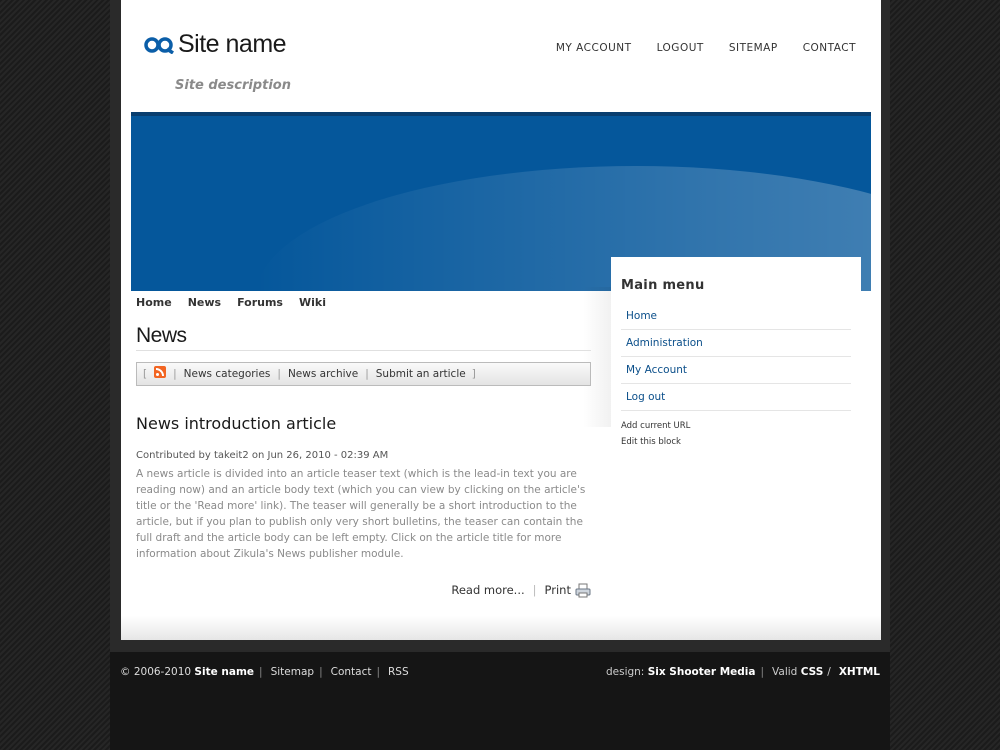 The height and width of the screenshot is (750, 1000). What do you see at coordinates (323, 374) in the screenshot?
I see `news-archive-link: News archive` at bounding box center [323, 374].